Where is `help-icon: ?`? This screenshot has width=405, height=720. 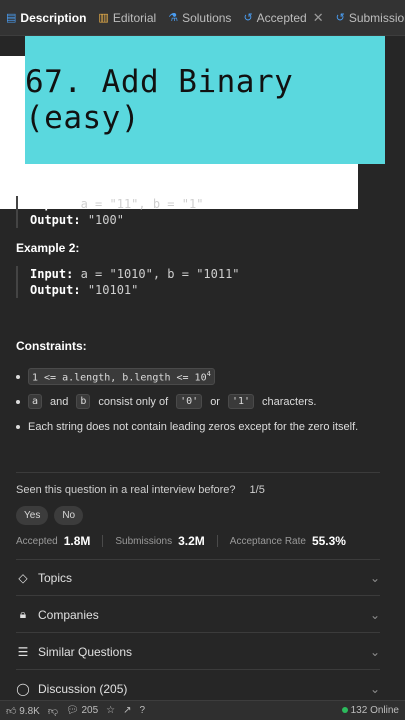
help-icon: ? is located at coordinates (143, 710).